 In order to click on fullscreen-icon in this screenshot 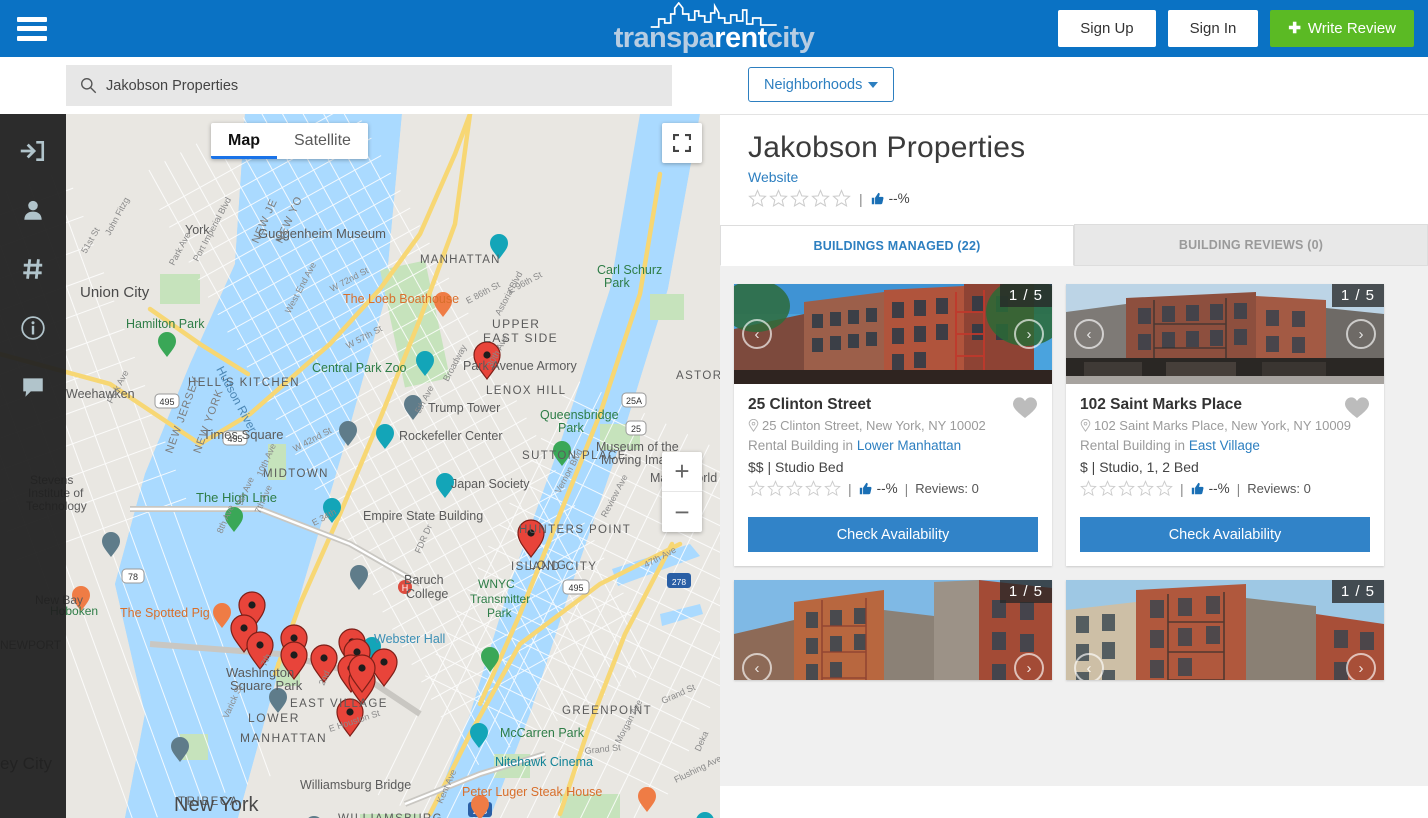, I will do `click(682, 143)`.